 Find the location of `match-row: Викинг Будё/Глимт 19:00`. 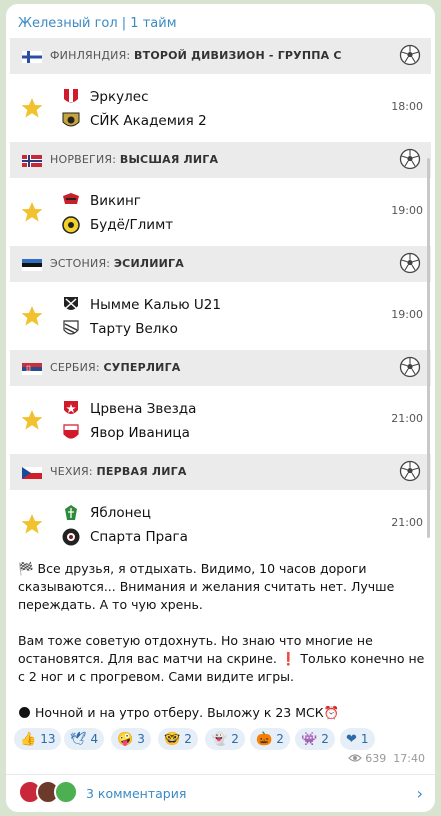

match-row: Викинг Будё/Глимт 19:00 is located at coordinates (220, 212).